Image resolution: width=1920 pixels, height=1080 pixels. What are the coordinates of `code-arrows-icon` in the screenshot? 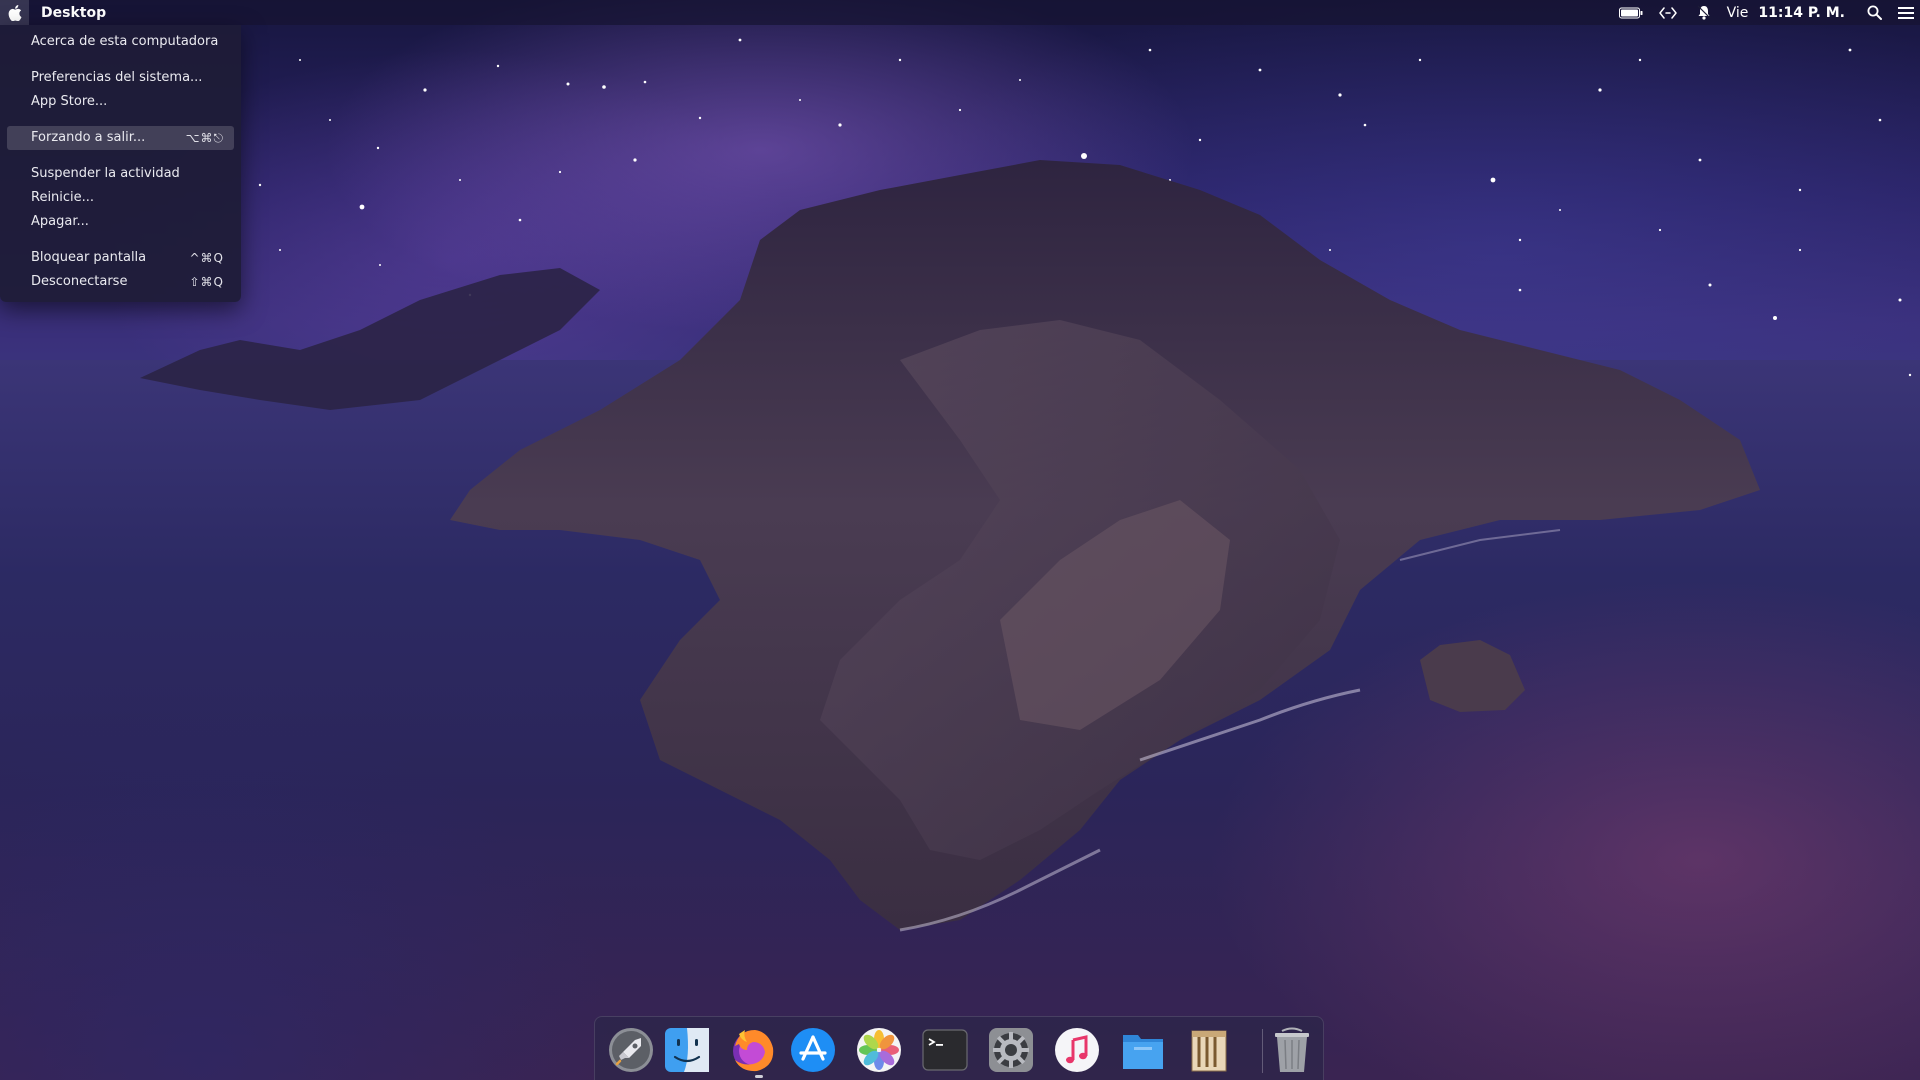 It's located at (1667, 12).